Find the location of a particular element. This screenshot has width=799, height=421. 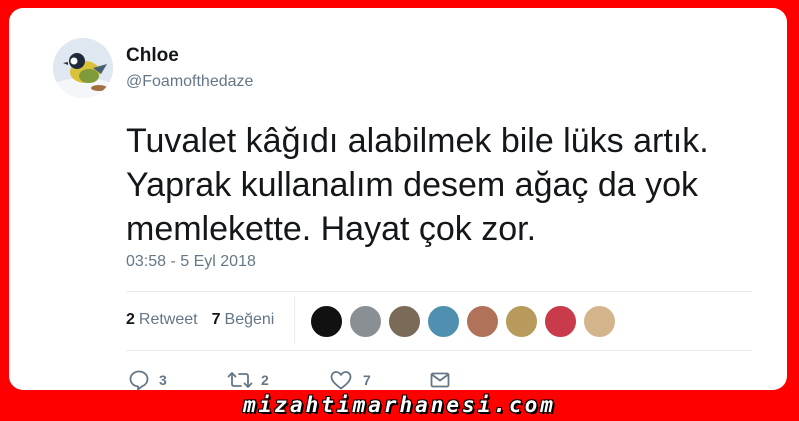

tweet-timestamp: 03:58 - 5 Eyl 2018 is located at coordinates (191, 262).